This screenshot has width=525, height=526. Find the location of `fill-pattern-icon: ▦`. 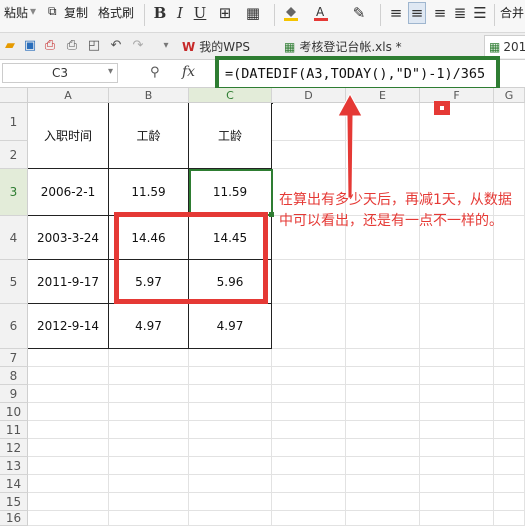

fill-pattern-icon: ▦ is located at coordinates (253, 13).